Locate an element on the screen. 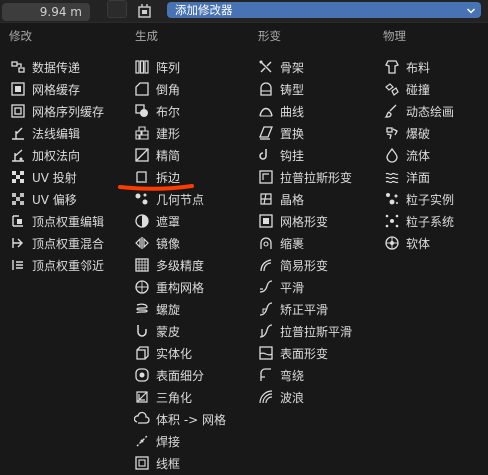 Image resolution: width=488 pixels, height=475 pixels. menu-item-particle-instance: 粒子实例 is located at coordinates (419, 199).